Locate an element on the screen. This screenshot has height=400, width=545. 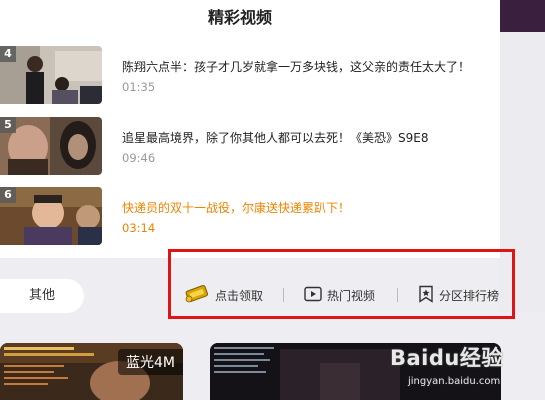
quality-badge: 蓝光4M is located at coordinates (150, 362).